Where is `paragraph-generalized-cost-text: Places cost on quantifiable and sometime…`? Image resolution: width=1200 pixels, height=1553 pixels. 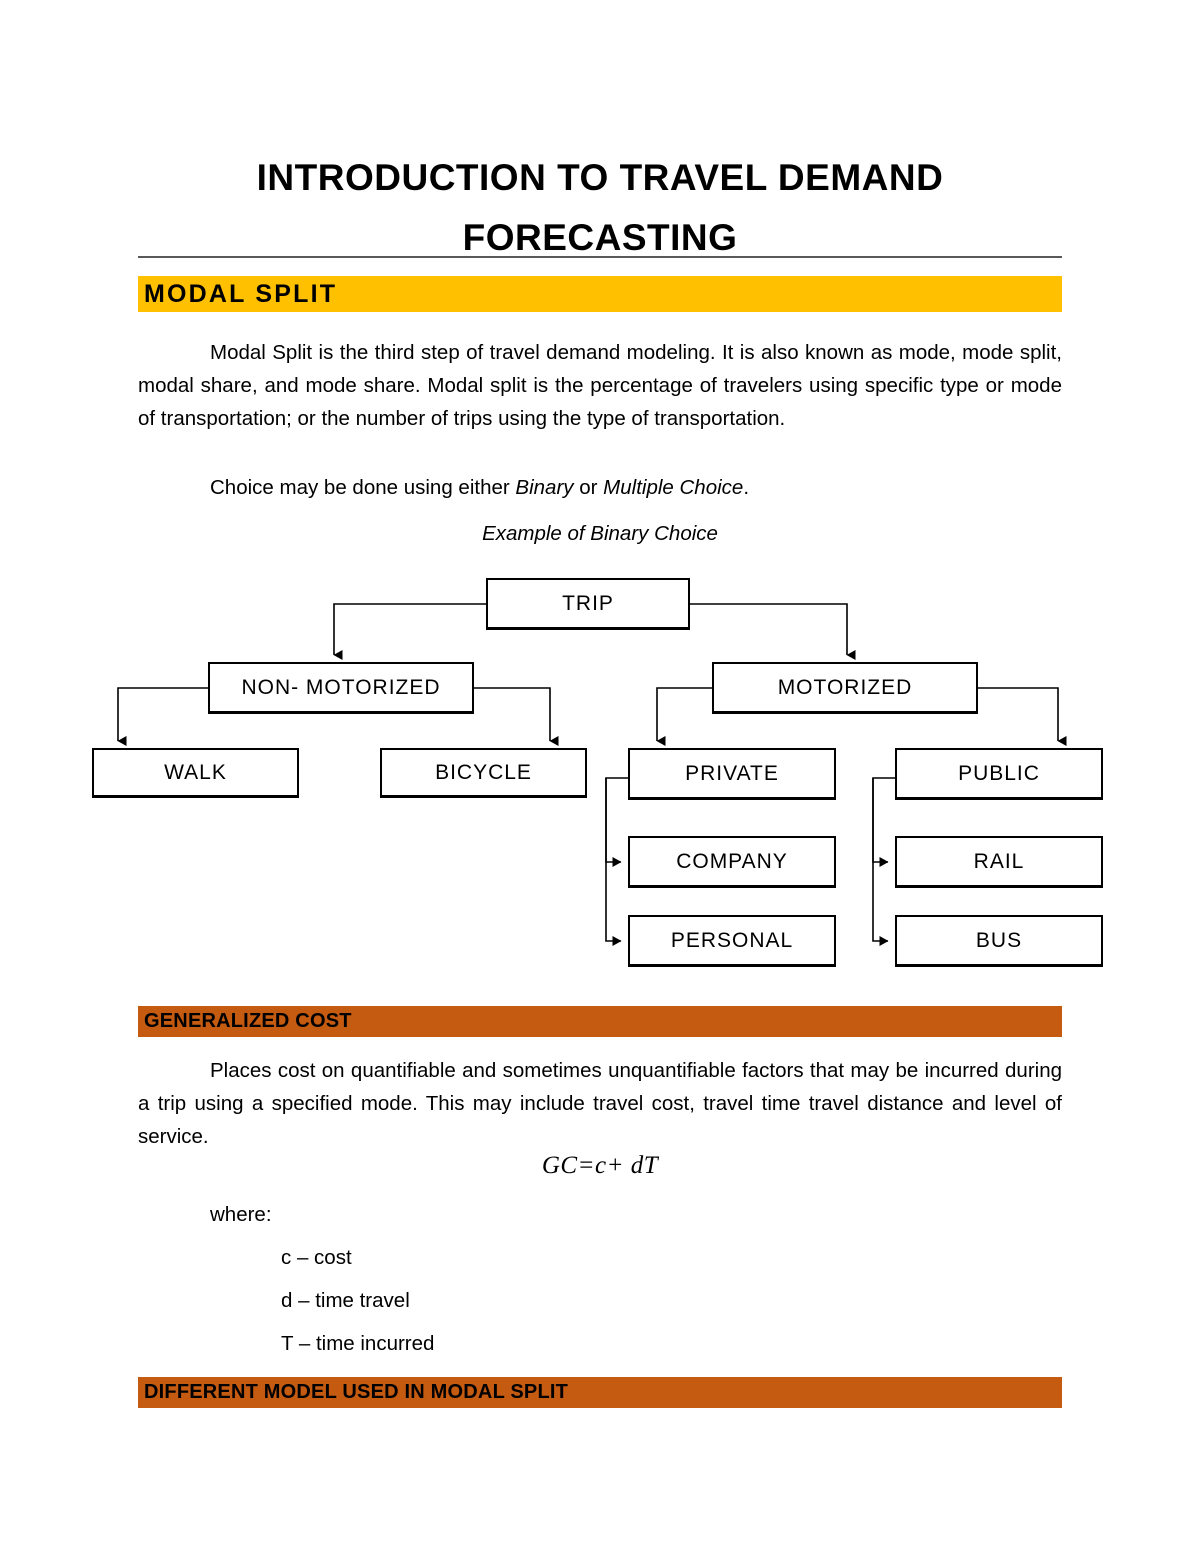
paragraph-generalized-cost-text: Places cost on quantifiable and sometime… is located at coordinates (600, 1103).